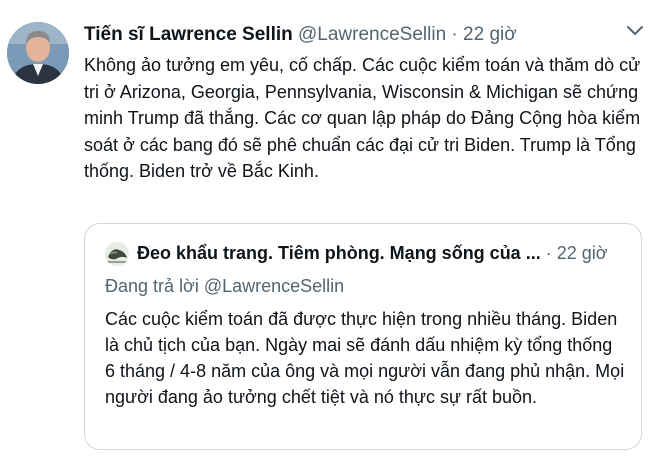 The width and height of the screenshot is (666, 459). I want to click on quoted-avatar-photo, so click(117, 254).